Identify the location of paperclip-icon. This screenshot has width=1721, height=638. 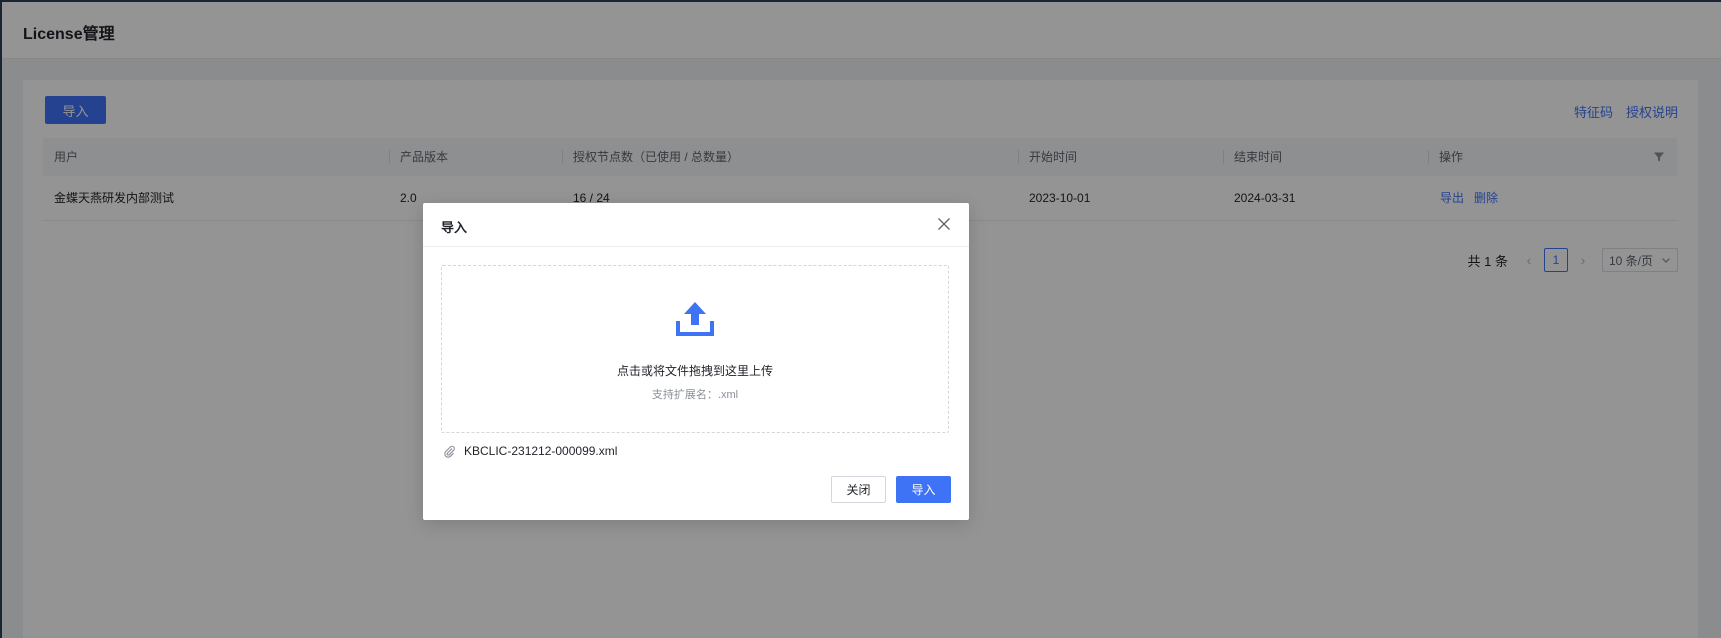
(449, 451).